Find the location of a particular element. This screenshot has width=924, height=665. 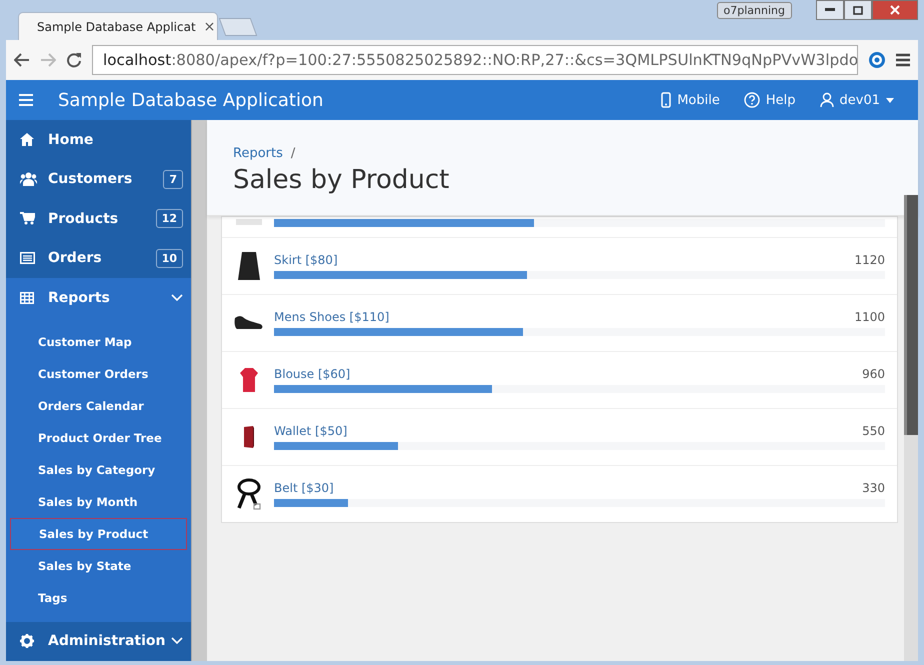

product-link: Mens Shoes [$110] is located at coordinates (332, 317).